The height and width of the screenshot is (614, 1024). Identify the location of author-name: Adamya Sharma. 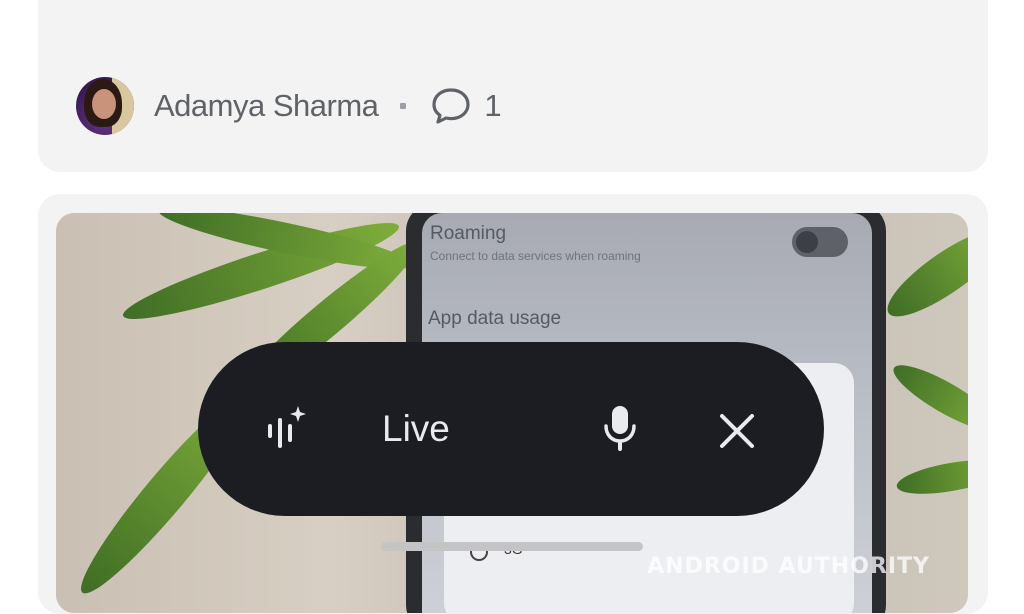
(266, 106).